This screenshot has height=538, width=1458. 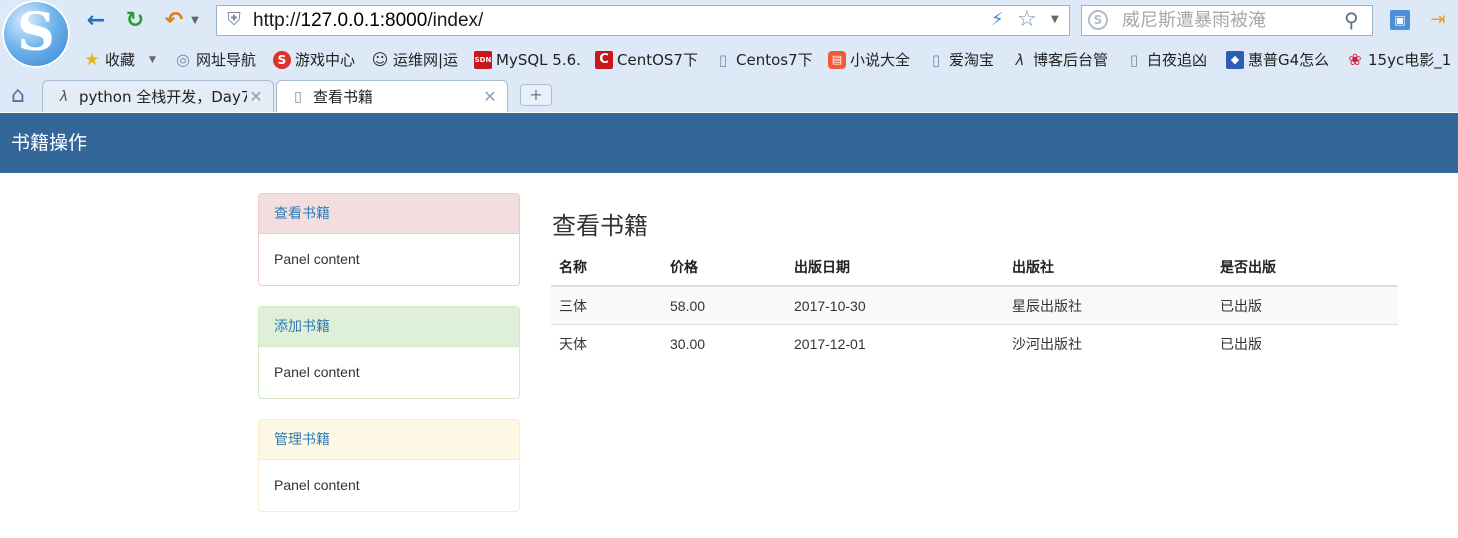 I want to click on panel-add-book: 添加书籍 Panel content, so click(x=389, y=352).